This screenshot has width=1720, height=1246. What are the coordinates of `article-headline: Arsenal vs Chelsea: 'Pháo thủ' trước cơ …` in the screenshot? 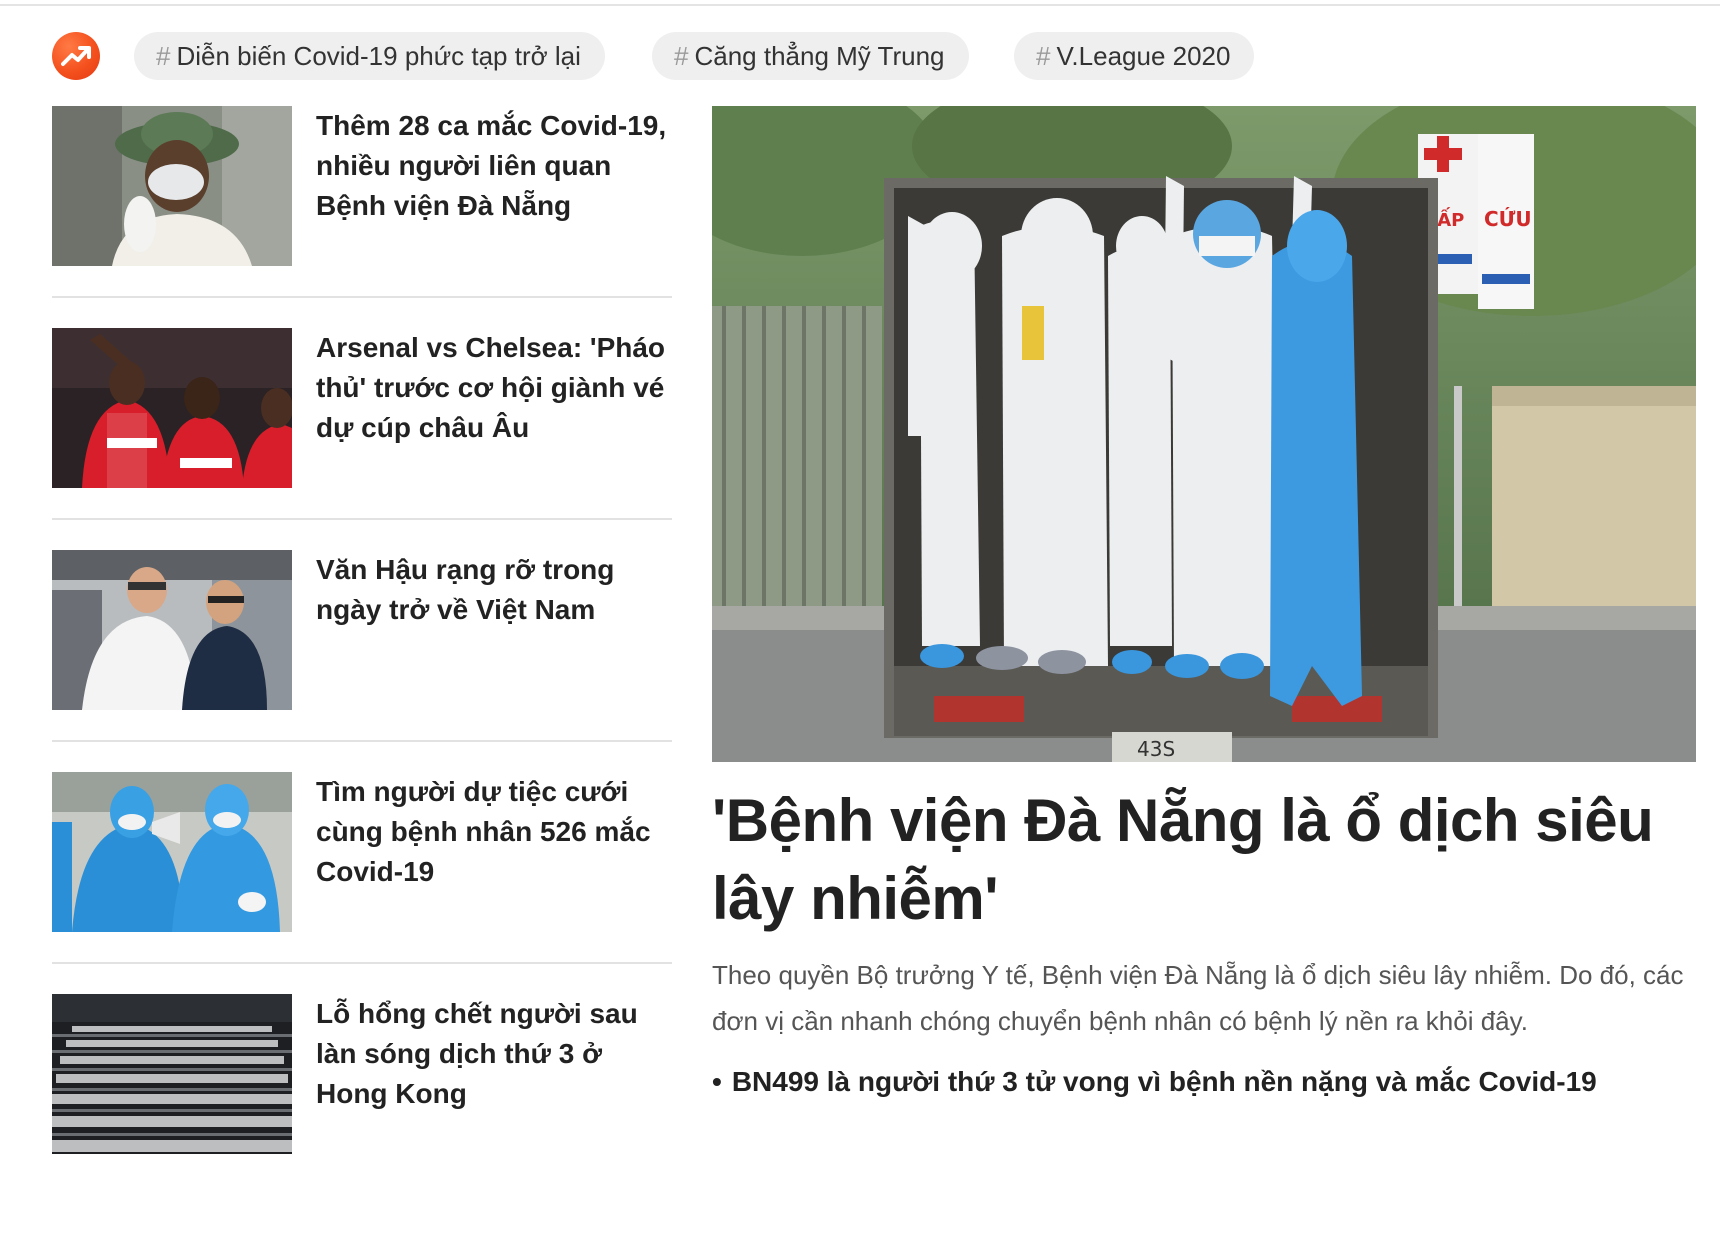 It's located at (494, 388).